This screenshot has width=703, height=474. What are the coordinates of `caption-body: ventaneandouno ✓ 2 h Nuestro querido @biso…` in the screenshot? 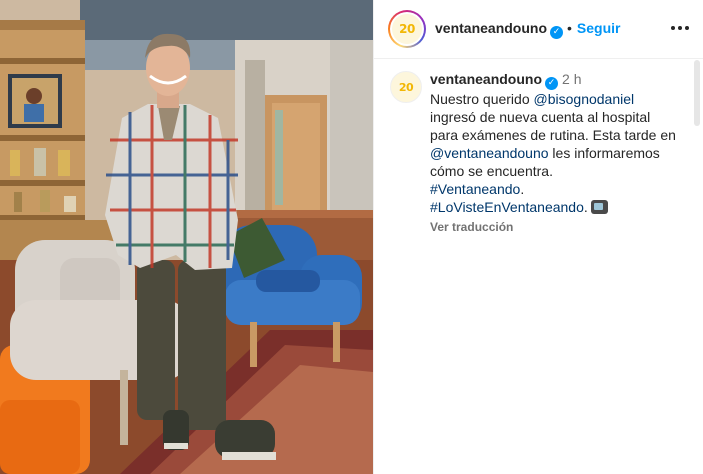 It's located at (555, 153).